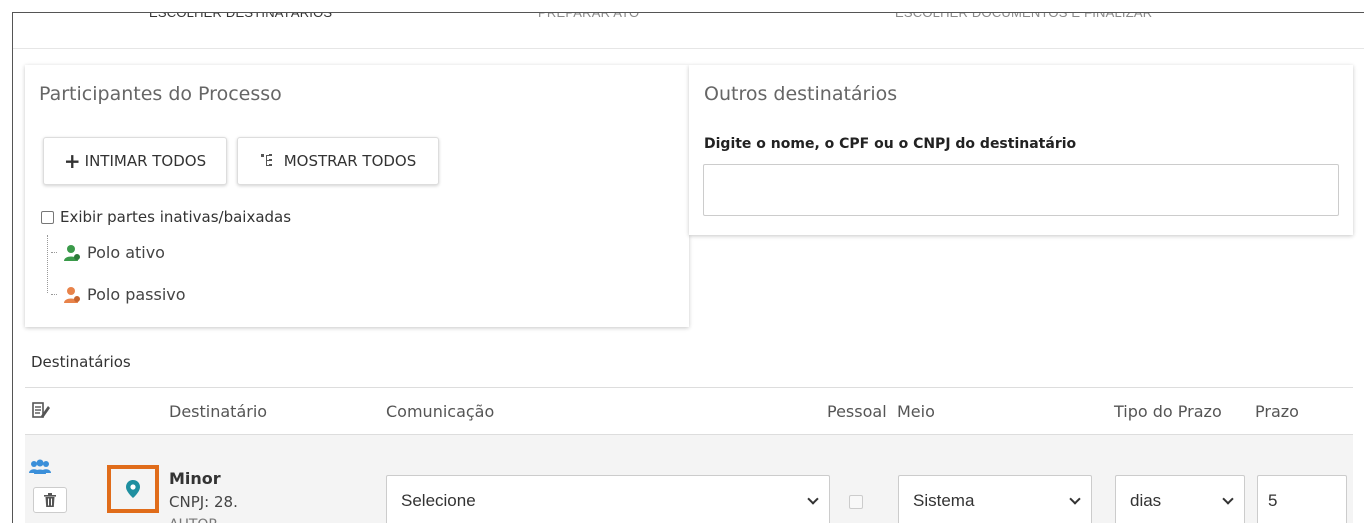 This screenshot has height=523, width=1364. I want to click on destinatarios-title: Destinatários, so click(81, 362).